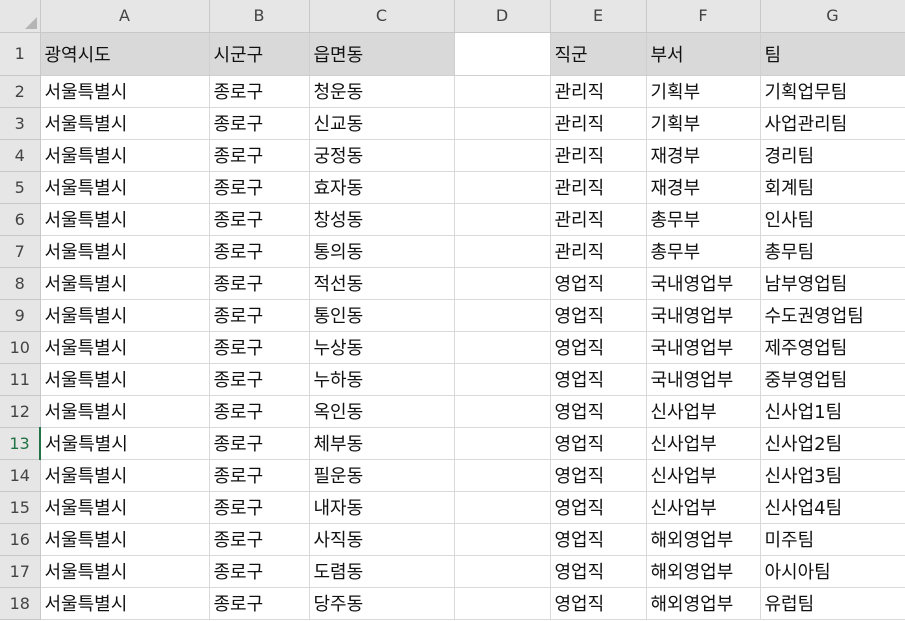  What do you see at coordinates (382, 251) in the screenshot?
I see `cell-c: 통의동` at bounding box center [382, 251].